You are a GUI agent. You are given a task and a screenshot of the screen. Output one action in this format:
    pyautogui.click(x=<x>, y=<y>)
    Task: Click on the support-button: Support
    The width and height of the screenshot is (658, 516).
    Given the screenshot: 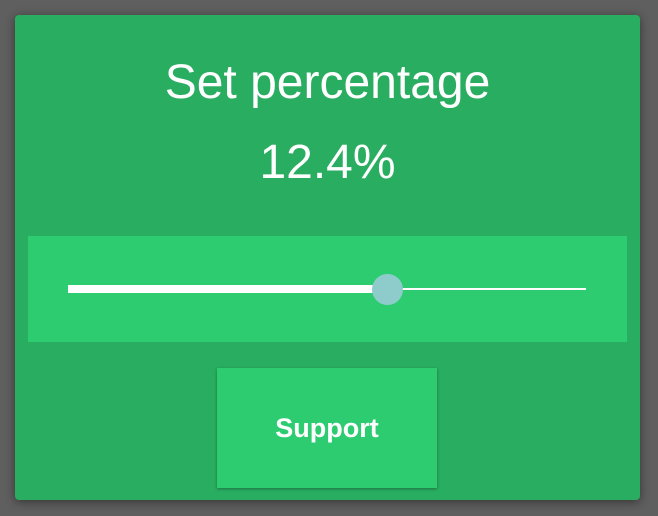 What is the action you would take?
    pyautogui.click(x=327, y=428)
    